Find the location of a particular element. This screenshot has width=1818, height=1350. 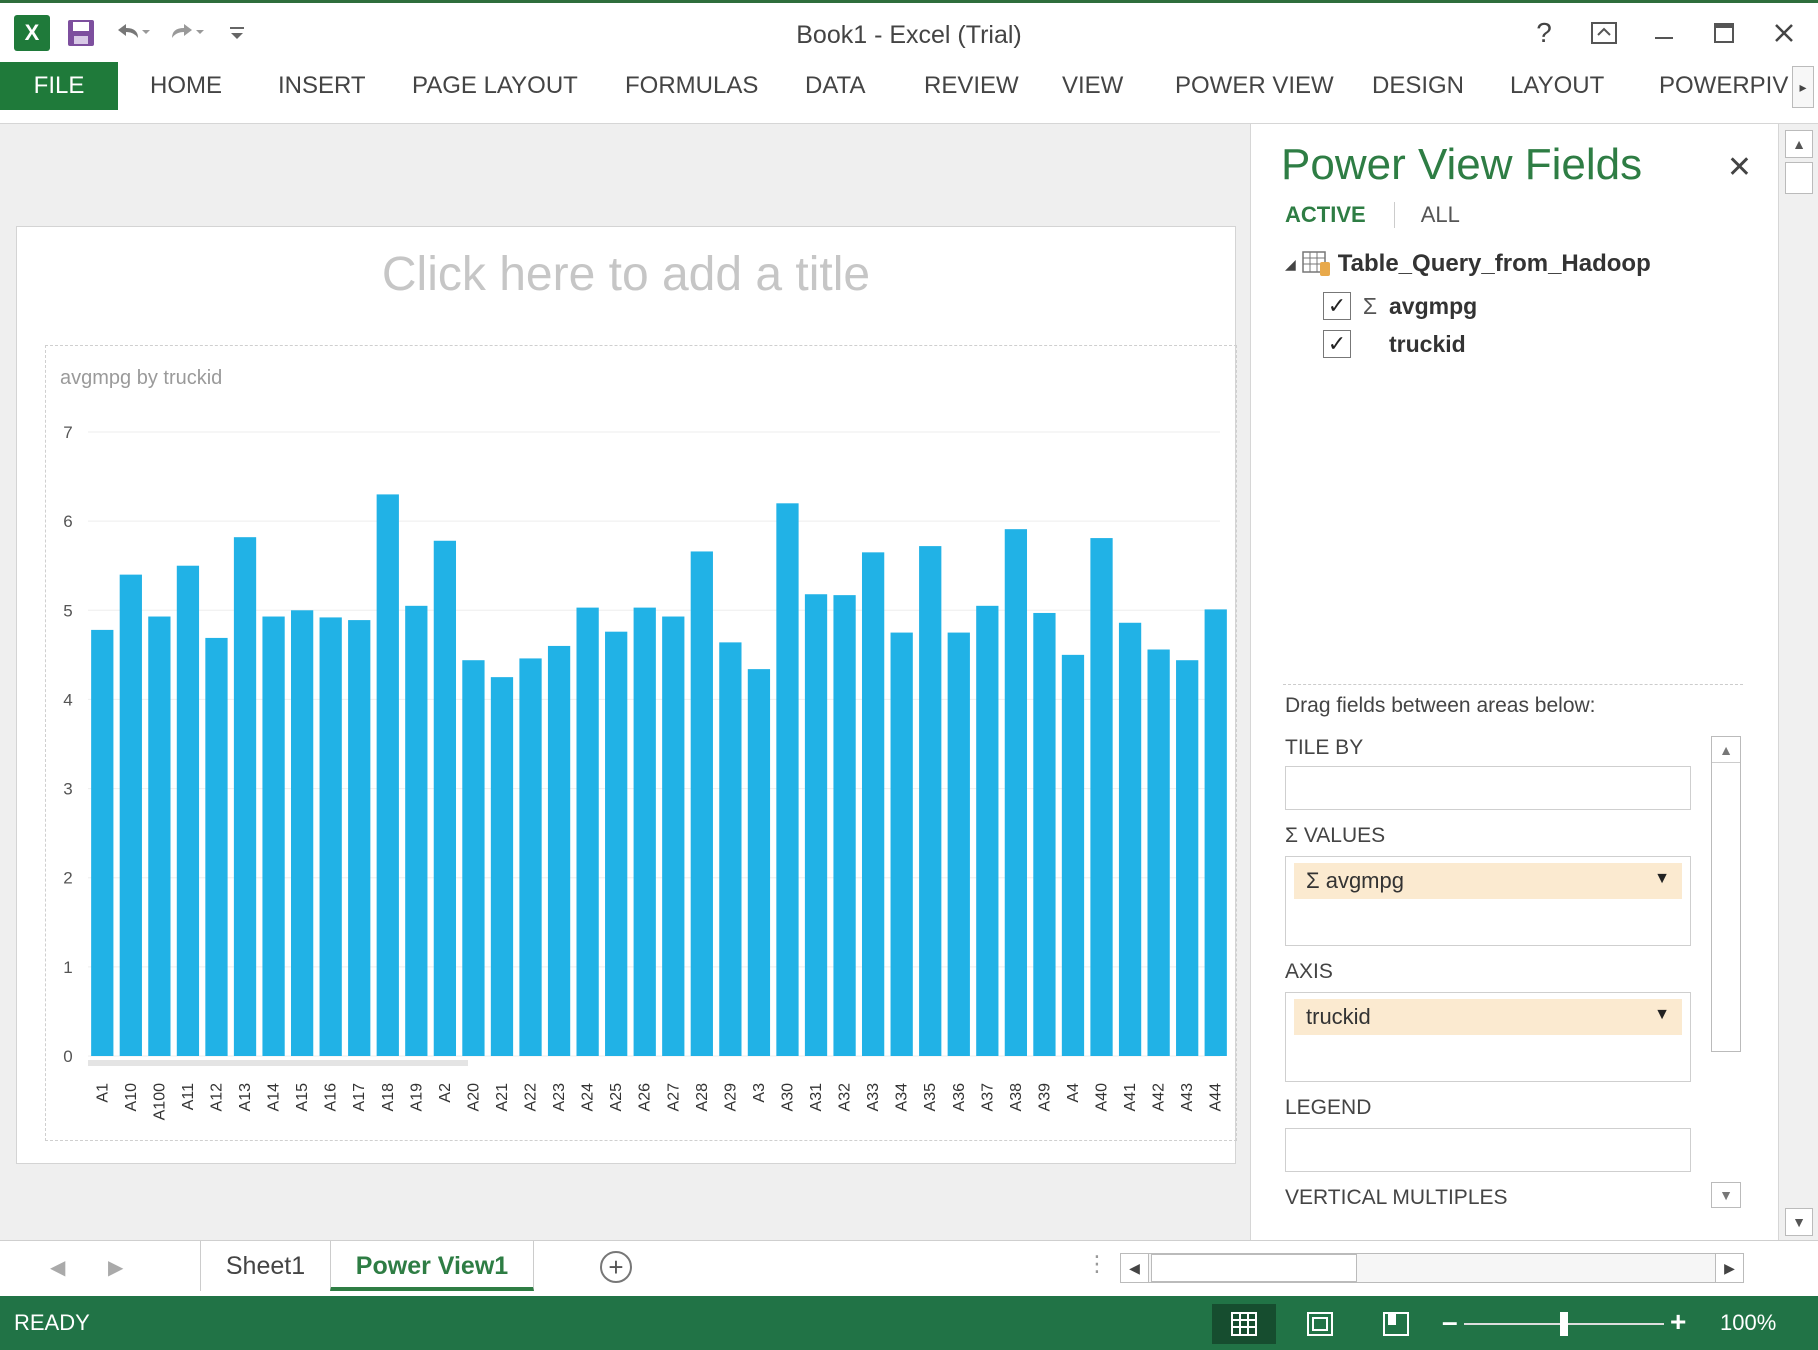

horizontal-scrollbar: ◀ ▶ is located at coordinates (1432, 1268).